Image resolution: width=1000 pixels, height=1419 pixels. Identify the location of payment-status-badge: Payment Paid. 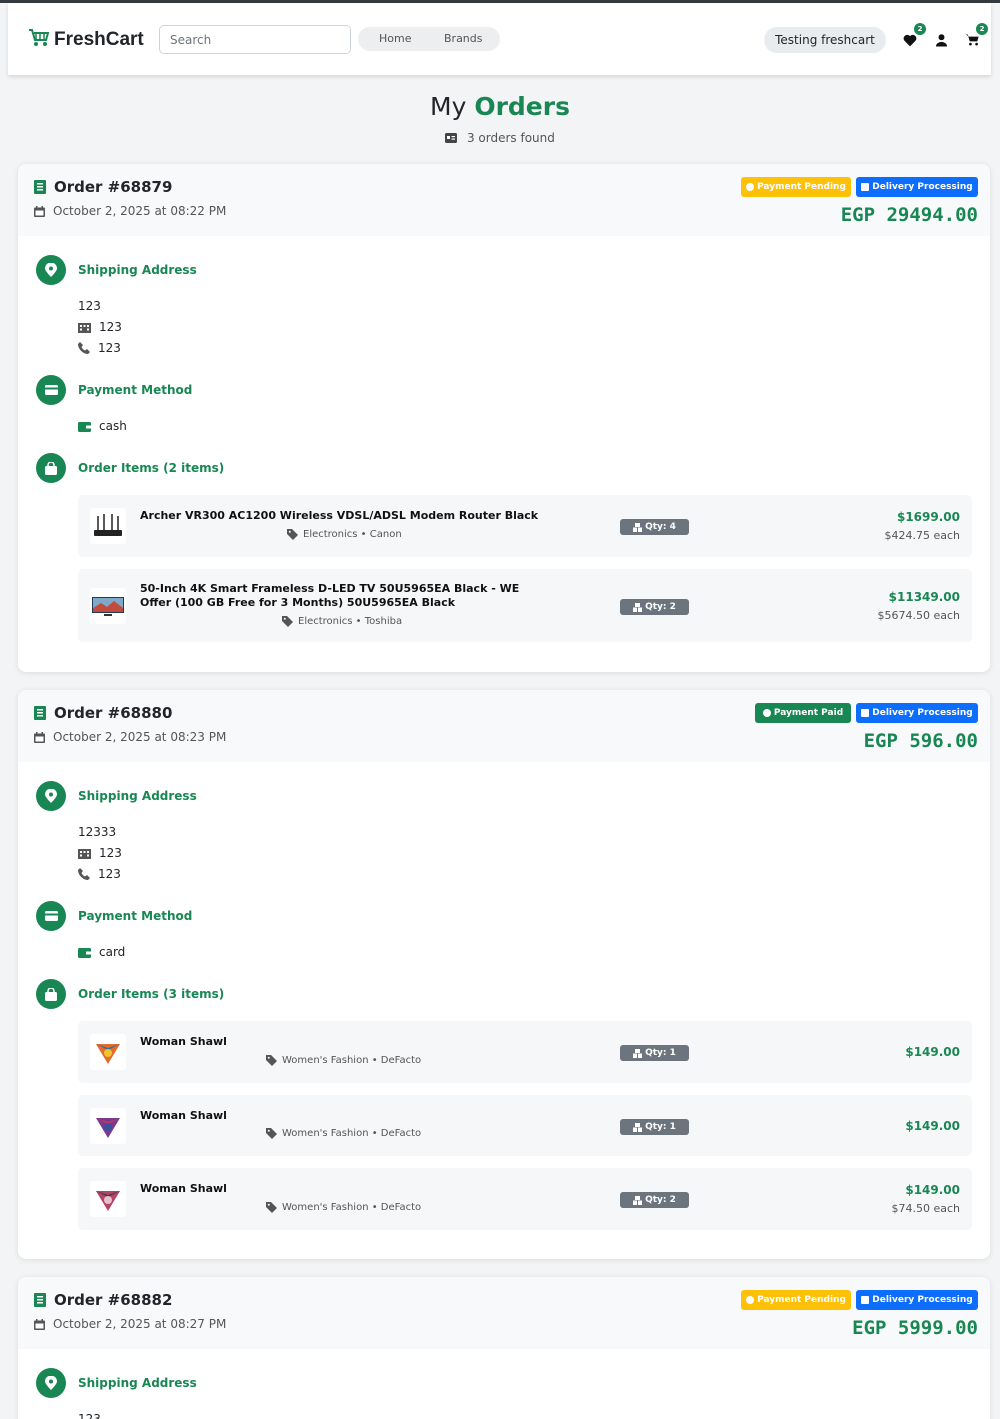
(803, 713).